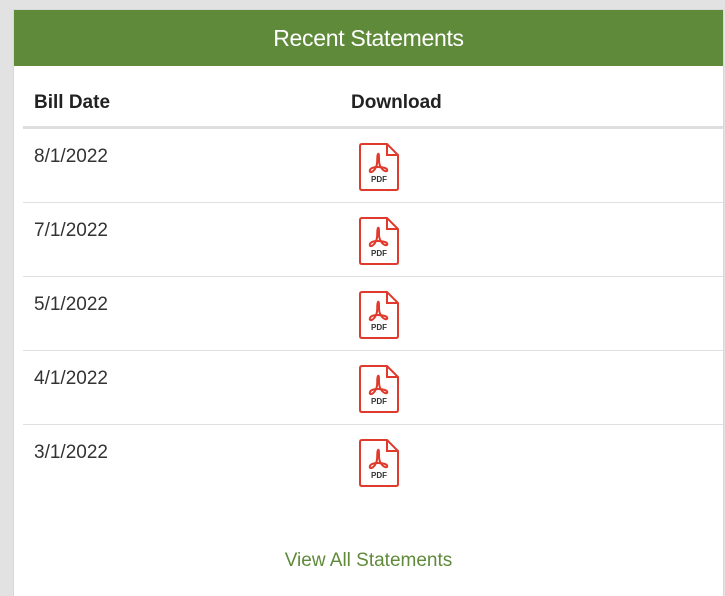  I want to click on statement-row: 4/1/2022 PDF, so click(373, 388).